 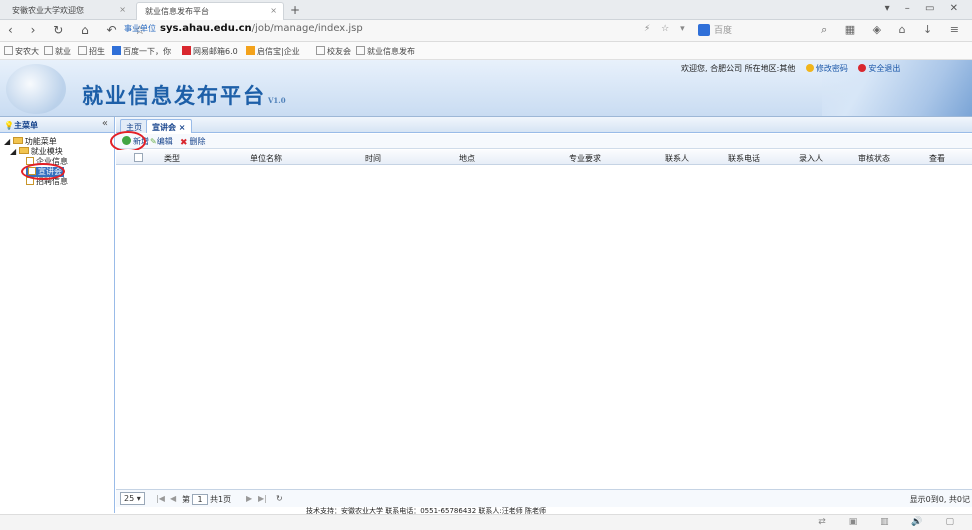 I want to click on security-badge: 事业单位, so click(x=140, y=28).